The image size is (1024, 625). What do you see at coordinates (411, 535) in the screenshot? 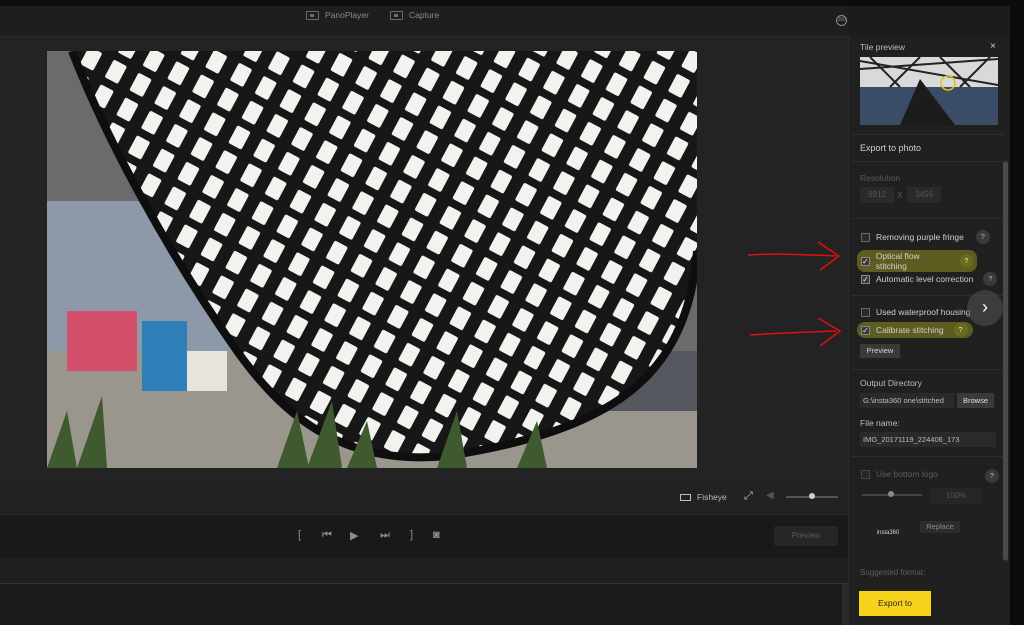
I see `mark-out-icon: ]` at bounding box center [411, 535].